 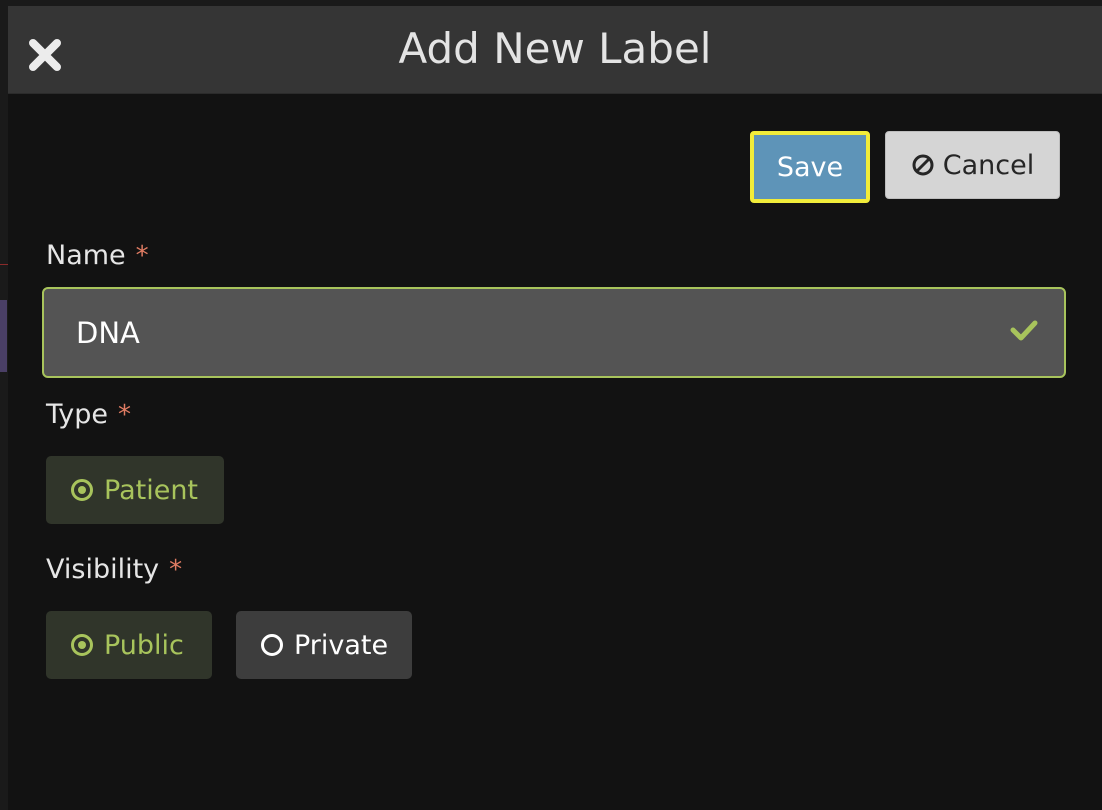 What do you see at coordinates (4, 264) in the screenshot?
I see `backdrop-divider` at bounding box center [4, 264].